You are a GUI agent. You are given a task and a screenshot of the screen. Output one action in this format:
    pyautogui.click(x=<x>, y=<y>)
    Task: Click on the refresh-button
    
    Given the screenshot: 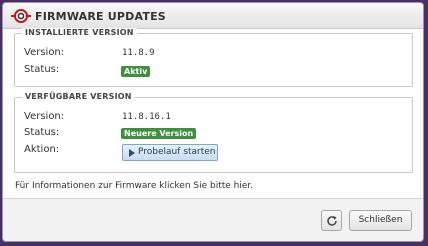 What is the action you would take?
    pyautogui.click(x=331, y=220)
    